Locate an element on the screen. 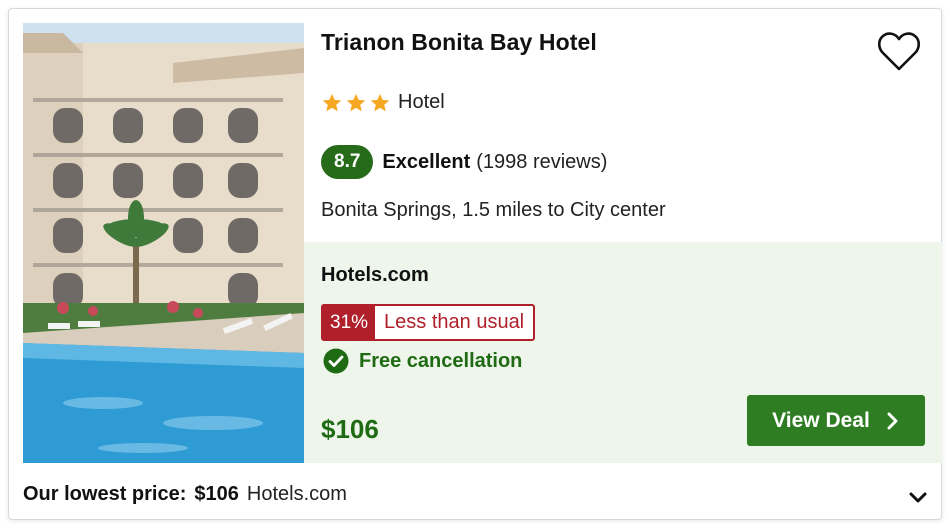 The width and height of the screenshot is (950, 528). deal-price: $106 is located at coordinates (350, 429).